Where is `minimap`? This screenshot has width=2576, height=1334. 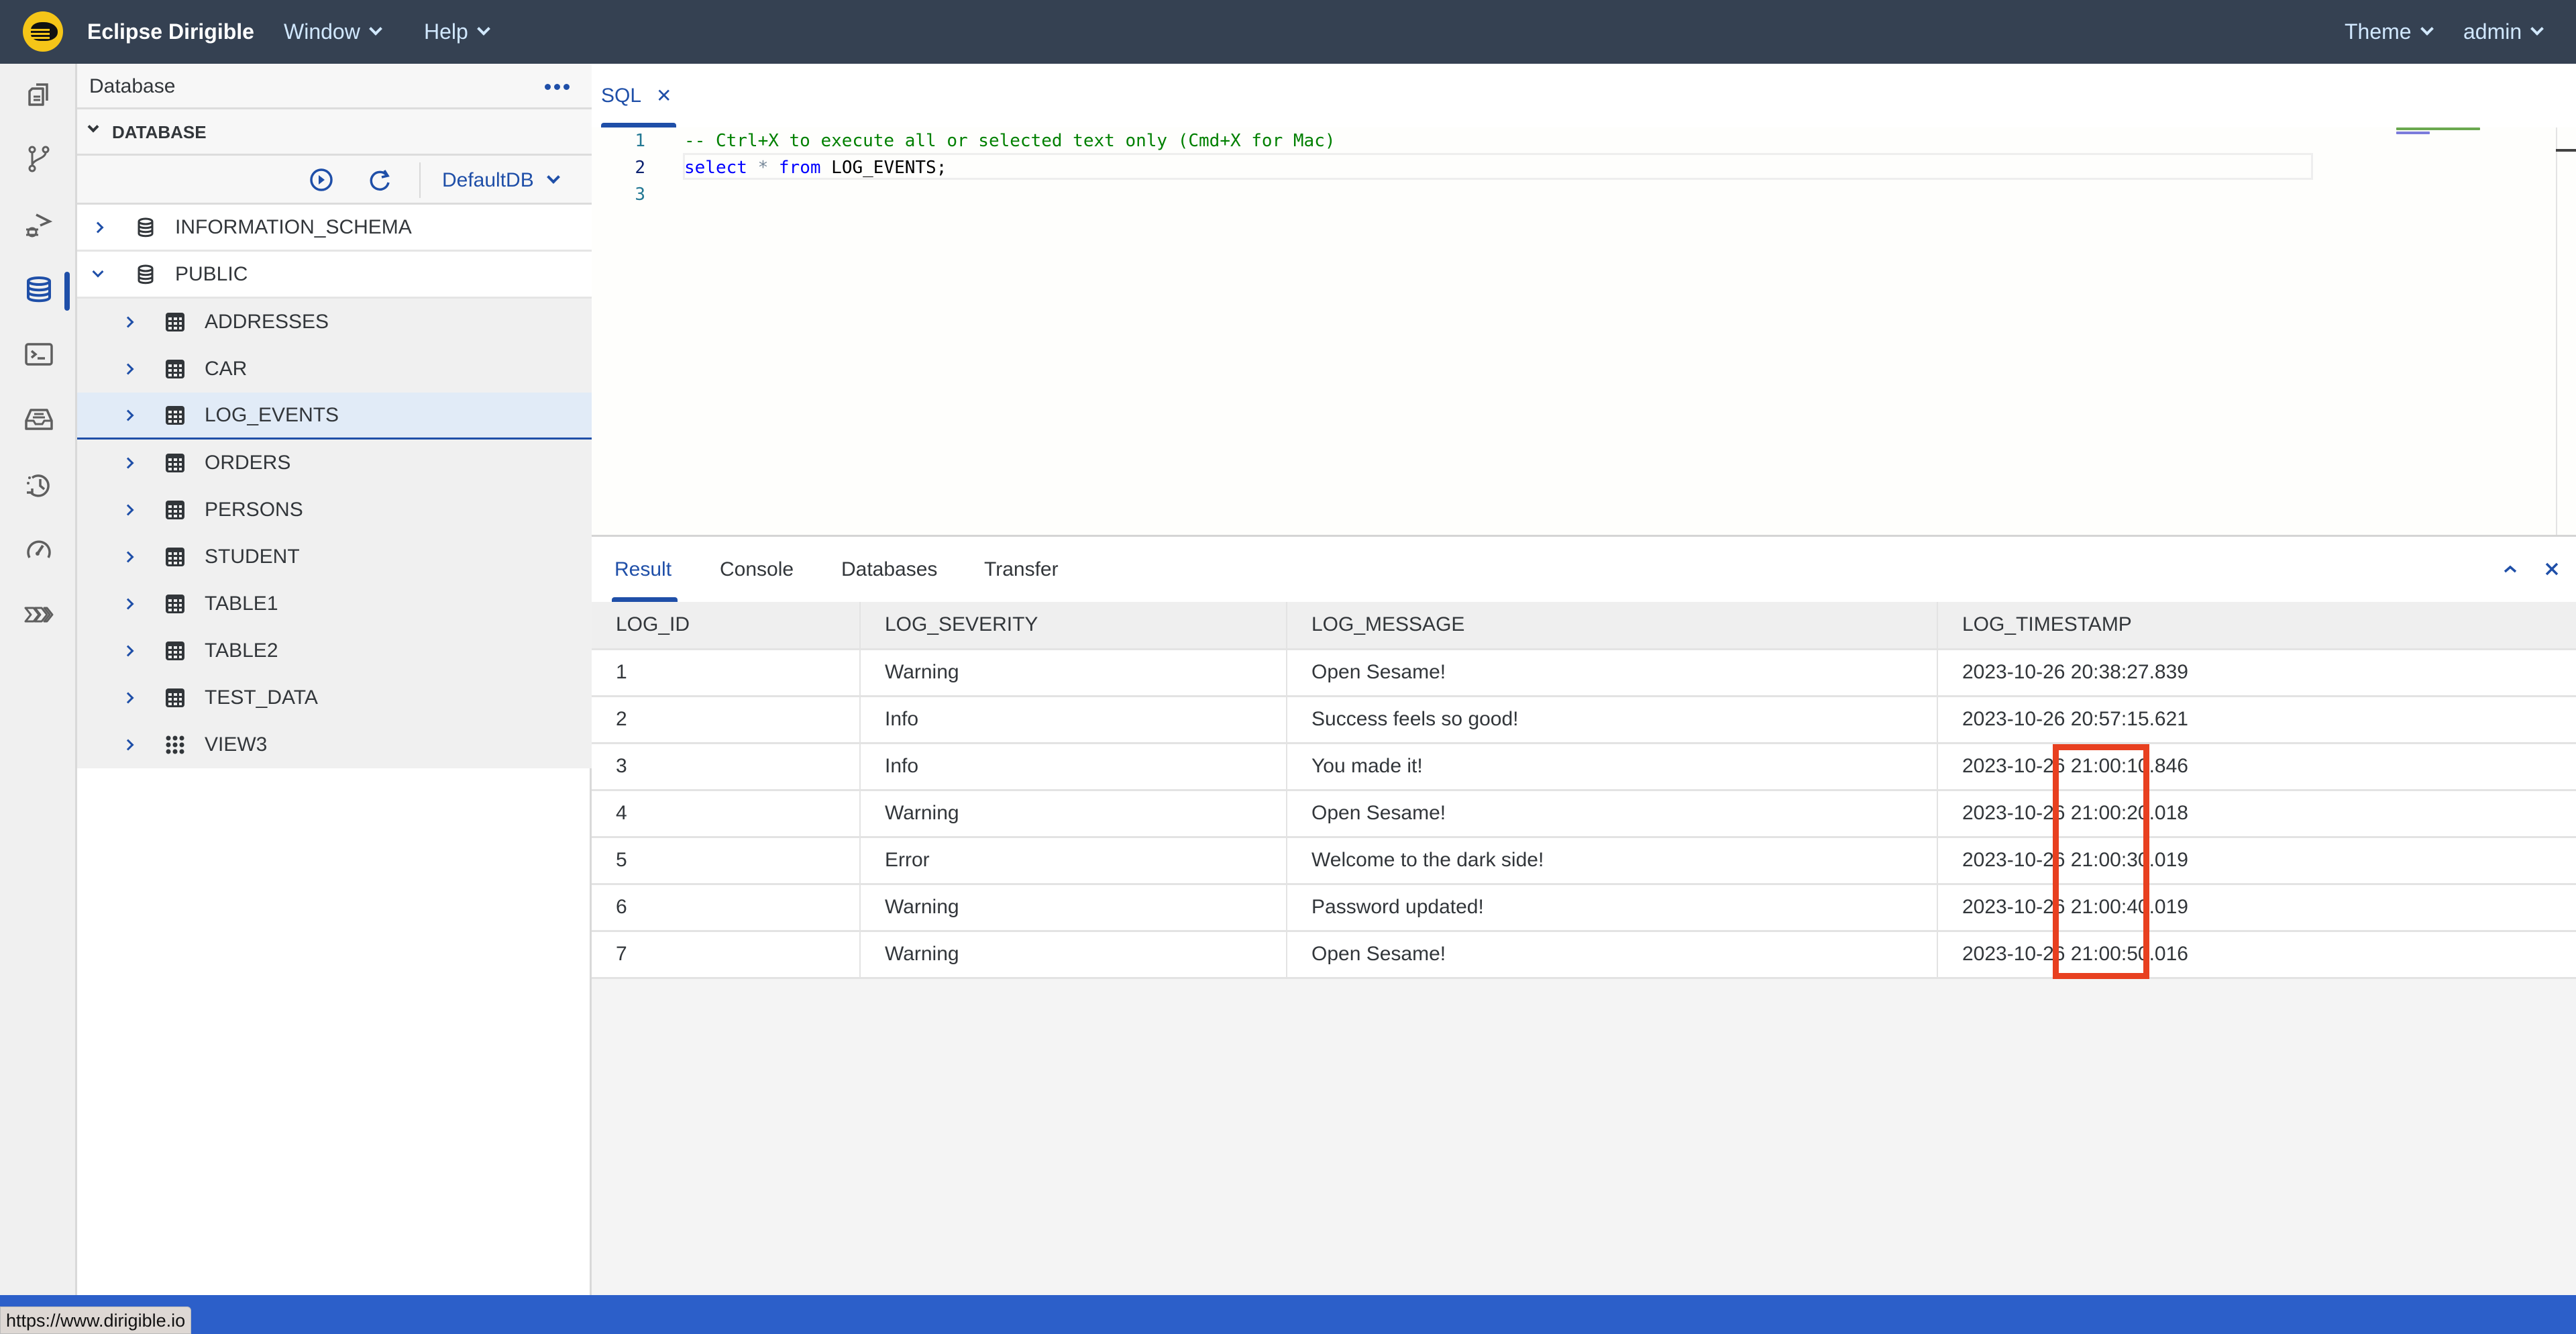
minimap is located at coordinates (2456, 134).